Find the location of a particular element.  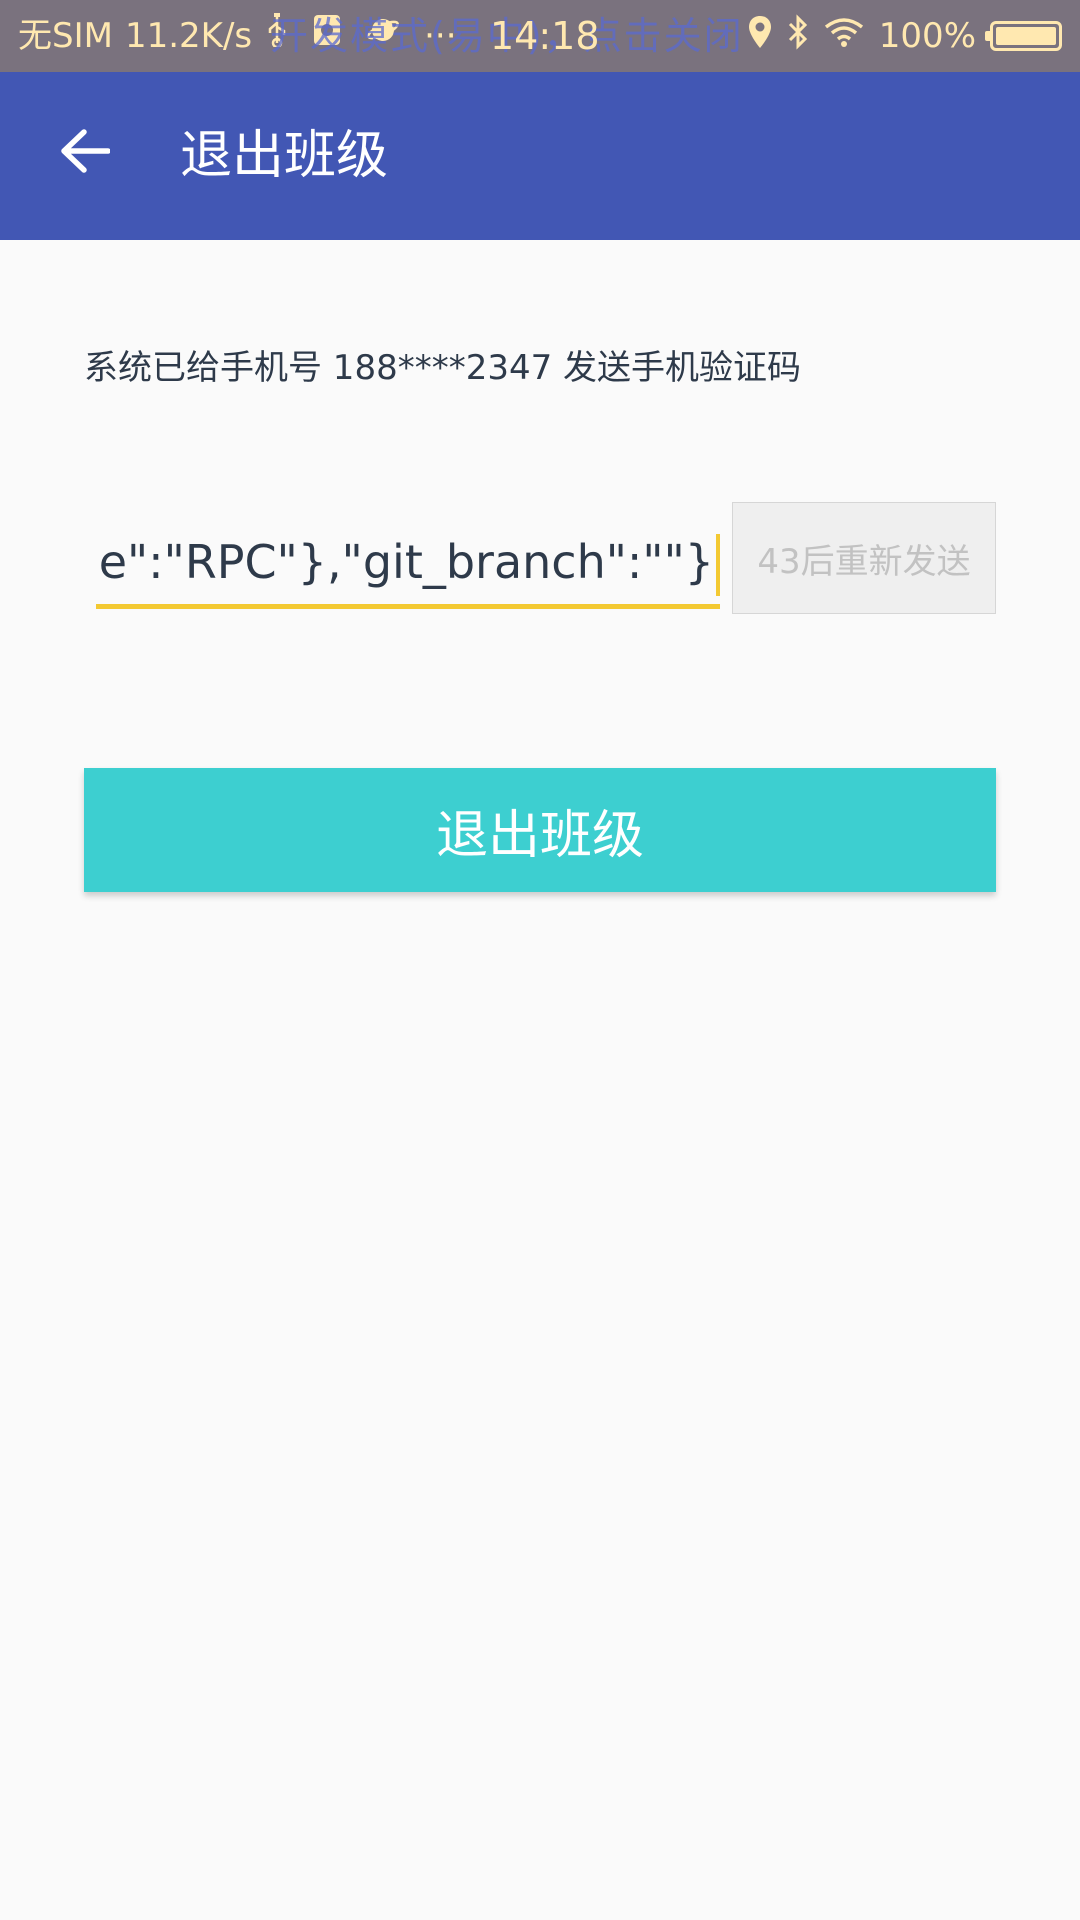

wifi-icon is located at coordinates (844, 36).